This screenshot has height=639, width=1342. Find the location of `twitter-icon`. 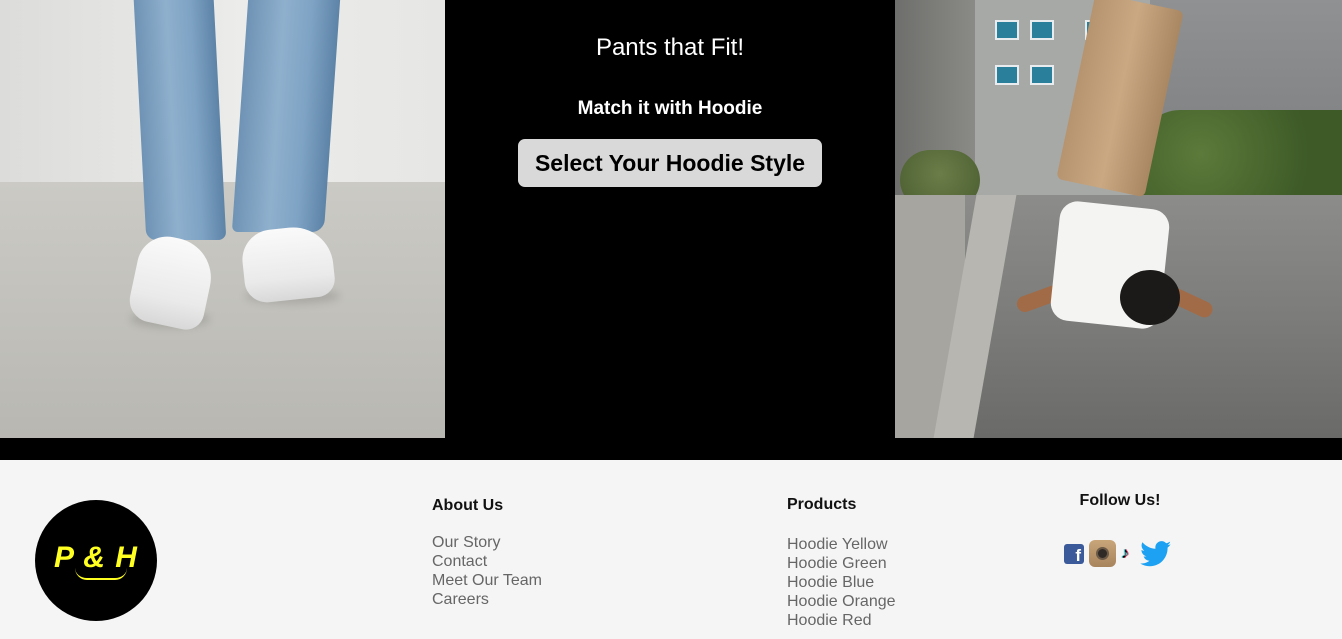

twitter-icon is located at coordinates (1156, 553).